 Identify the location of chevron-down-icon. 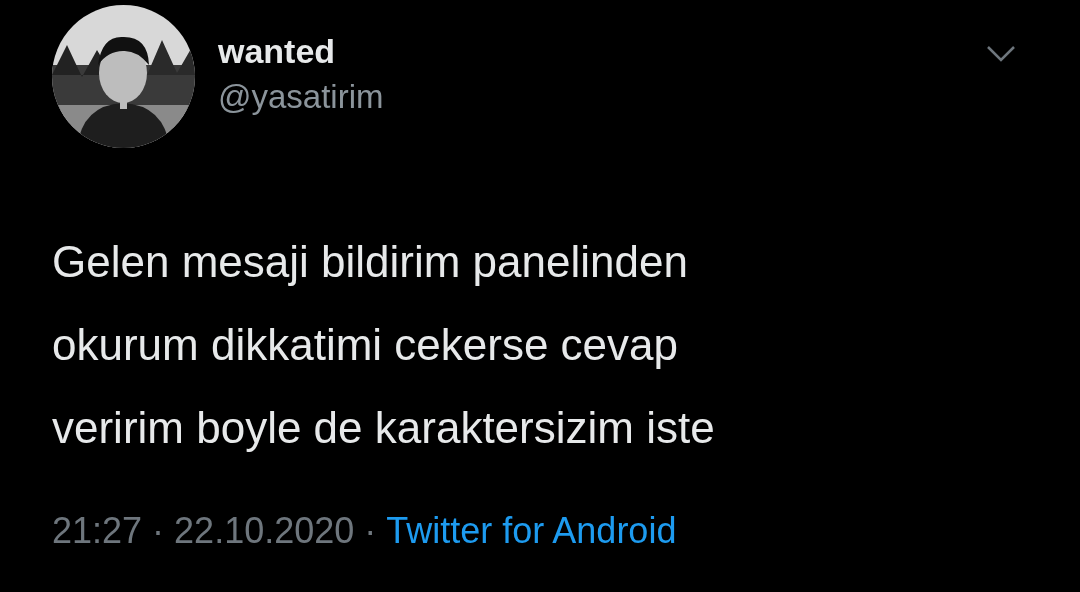
(1001, 54).